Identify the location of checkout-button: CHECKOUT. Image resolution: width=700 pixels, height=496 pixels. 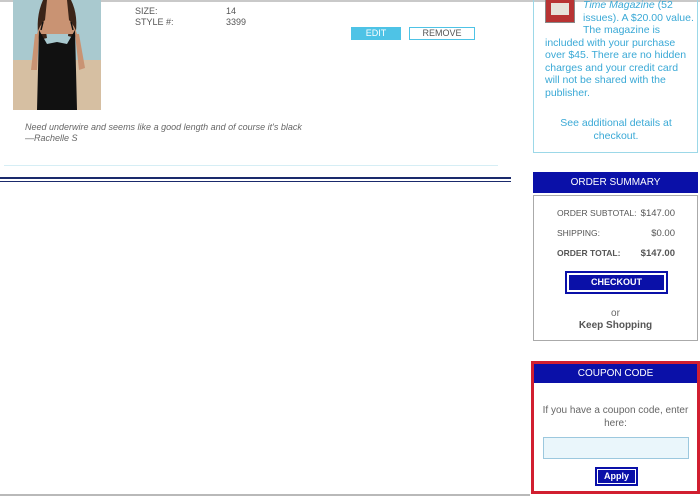
(616, 282).